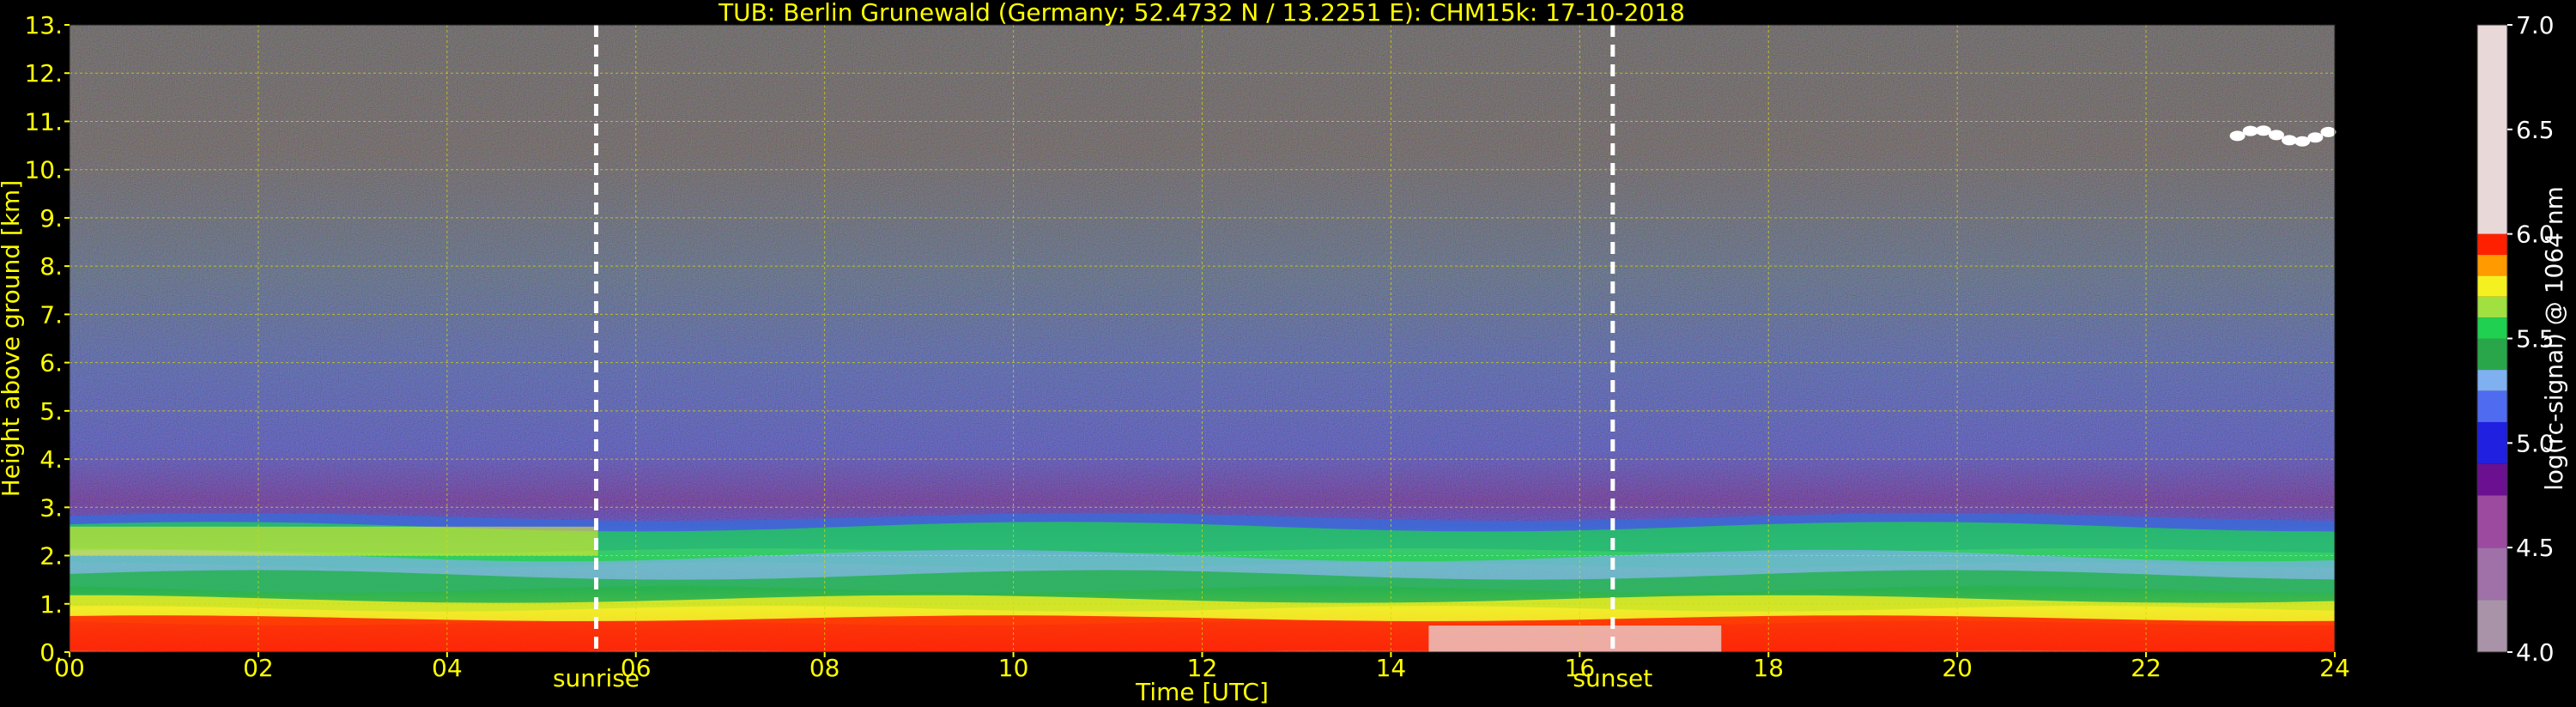  Describe the element at coordinates (2535, 25) in the screenshot. I see `colorbar-tick-label: 7.0` at that location.